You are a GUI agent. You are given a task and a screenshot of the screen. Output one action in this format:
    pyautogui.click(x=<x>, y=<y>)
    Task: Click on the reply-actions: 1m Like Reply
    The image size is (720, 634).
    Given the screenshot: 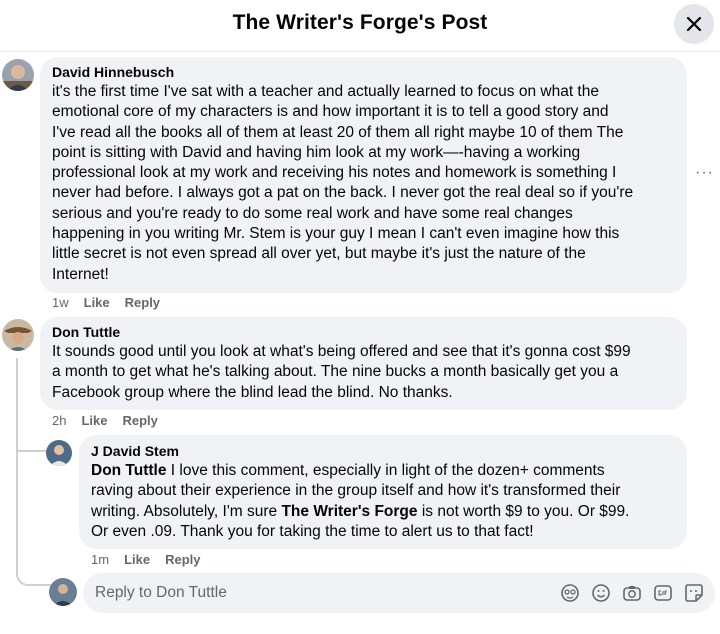 What is the action you would take?
    pyautogui.click(x=145, y=559)
    